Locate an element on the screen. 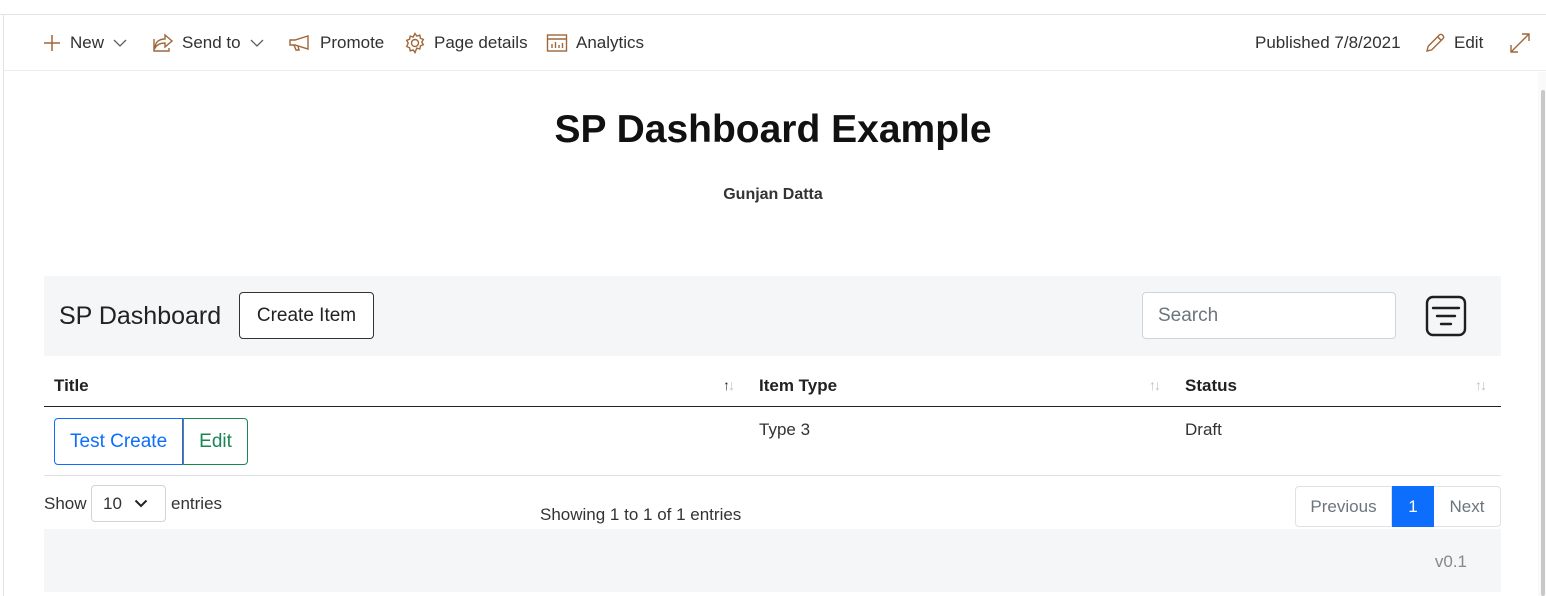  scrollbar-thumb is located at coordinates (1543, 343).